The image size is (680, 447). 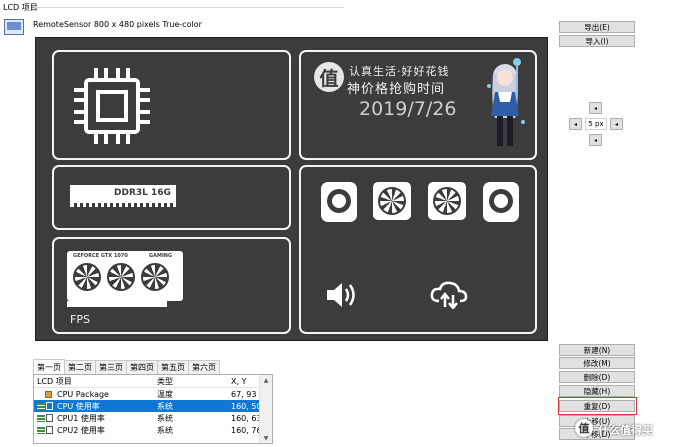 I want to click on tab-page-5: 第五页, so click(x=173, y=367).